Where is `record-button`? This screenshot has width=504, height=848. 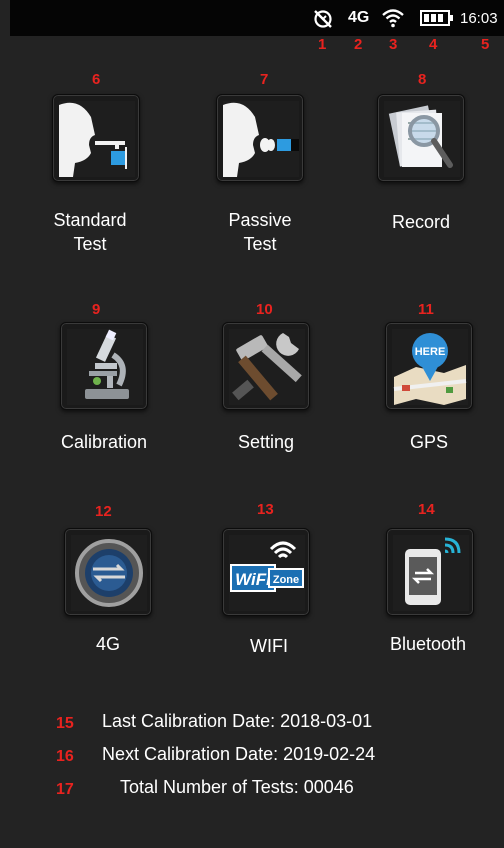
record-button is located at coordinates (421, 138).